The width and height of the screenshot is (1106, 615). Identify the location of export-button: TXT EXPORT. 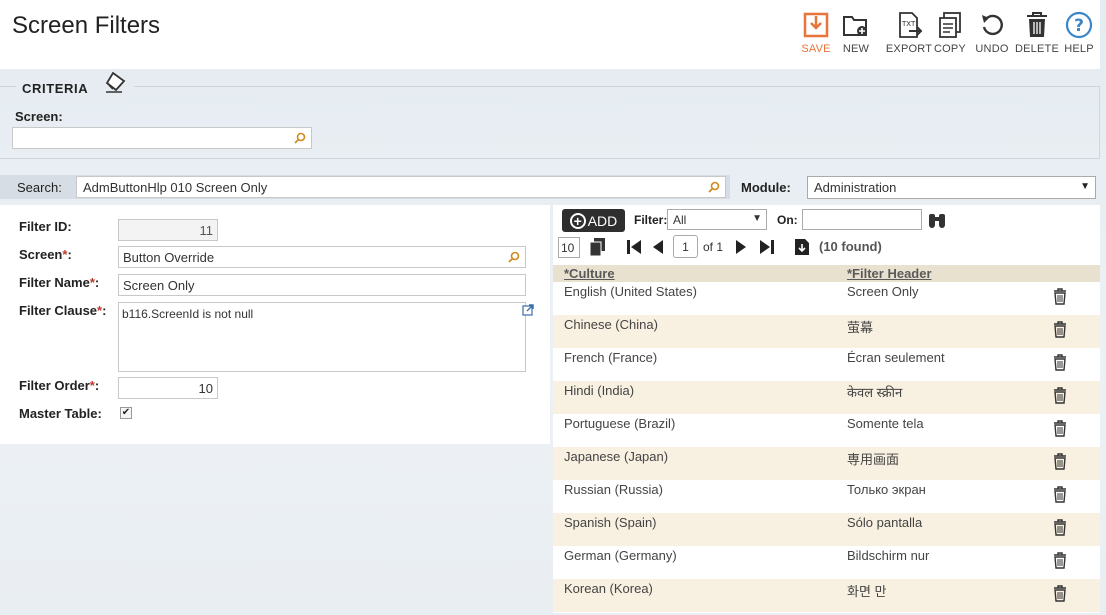
(909, 32).